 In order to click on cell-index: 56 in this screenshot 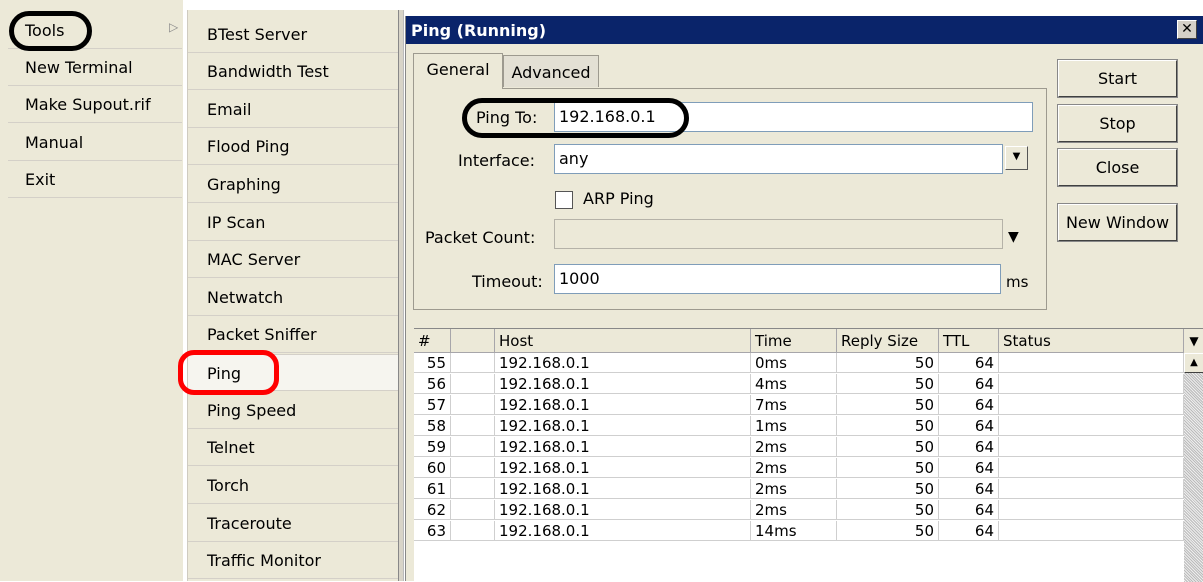, I will do `click(432, 384)`.